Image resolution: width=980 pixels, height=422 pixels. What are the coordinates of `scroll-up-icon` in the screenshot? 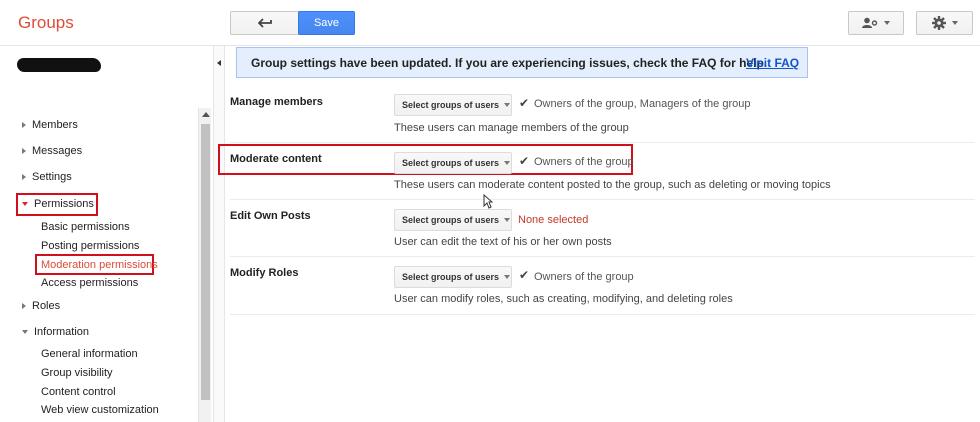 It's located at (206, 114).